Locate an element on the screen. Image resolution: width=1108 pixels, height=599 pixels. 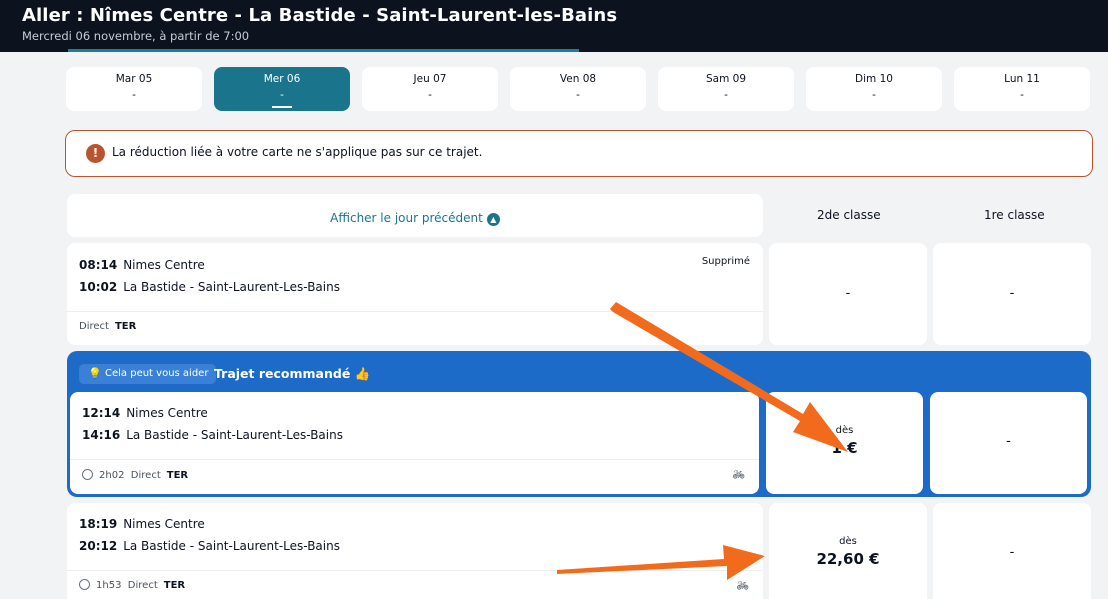
recommended-title: Trajet recommandé 👍 is located at coordinates (292, 373).